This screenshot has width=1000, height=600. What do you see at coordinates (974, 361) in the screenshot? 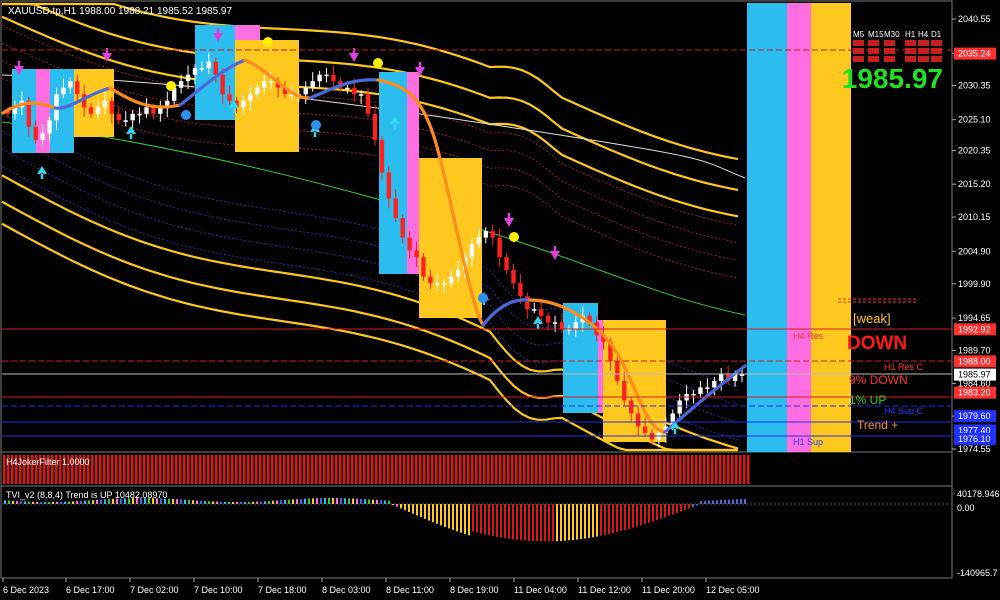
I see `price-label: 1988.00` at bounding box center [974, 361].